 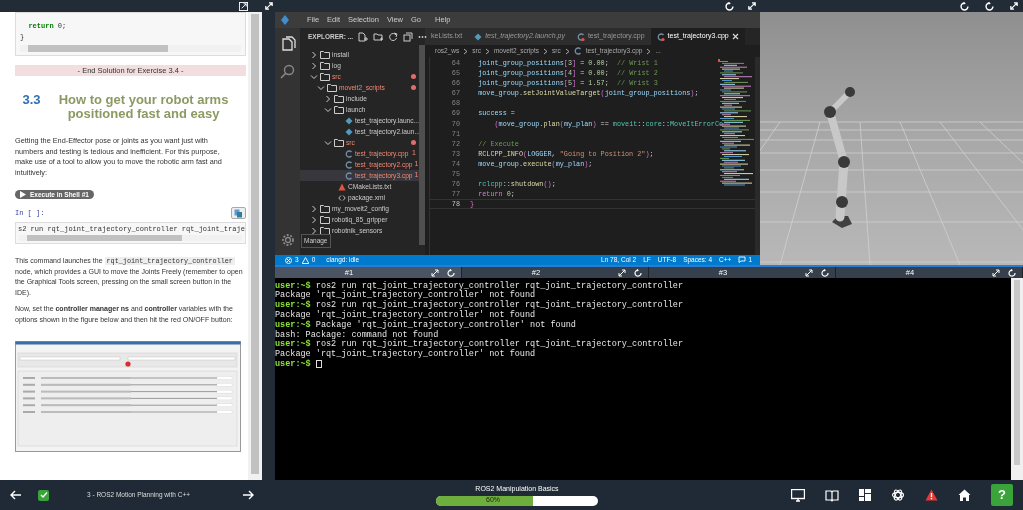 I want to click on copy-icon, so click(x=238, y=213).